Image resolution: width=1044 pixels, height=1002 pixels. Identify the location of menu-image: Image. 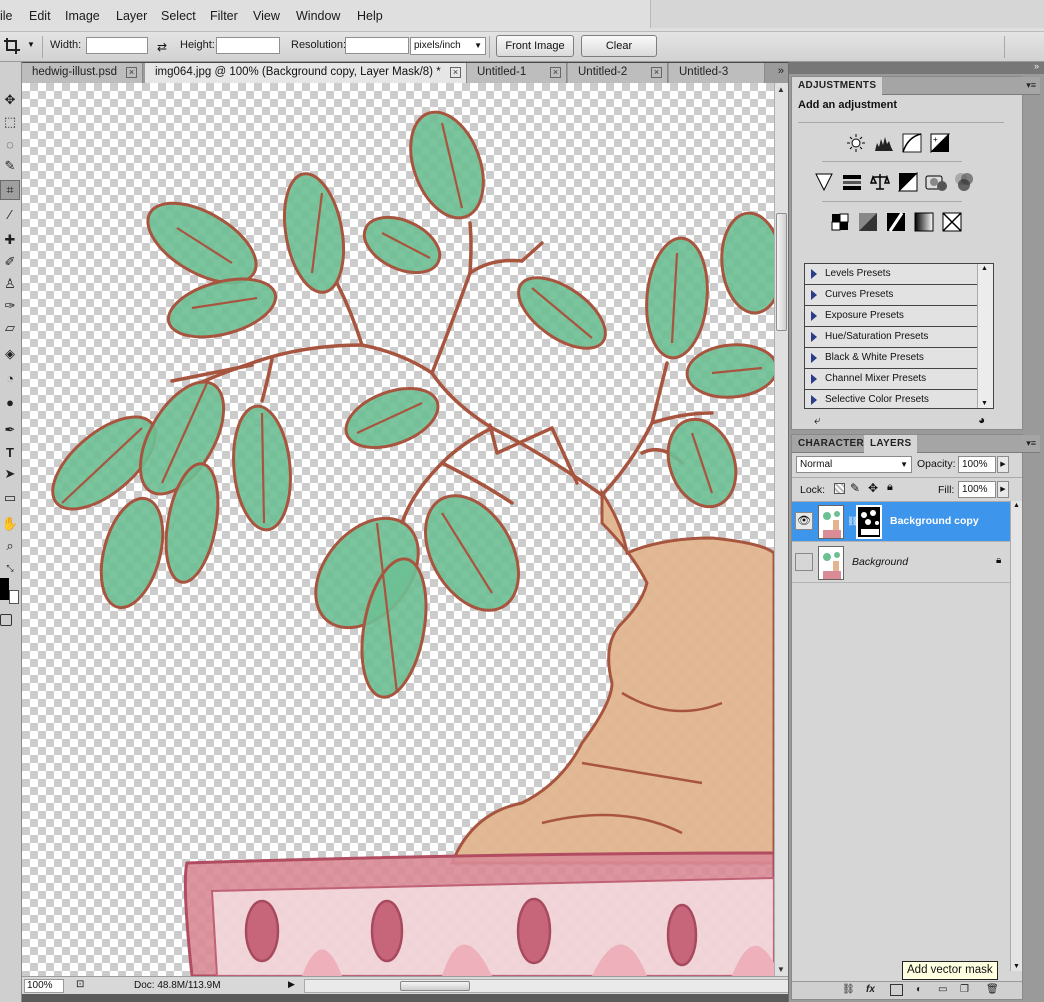
(82, 16).